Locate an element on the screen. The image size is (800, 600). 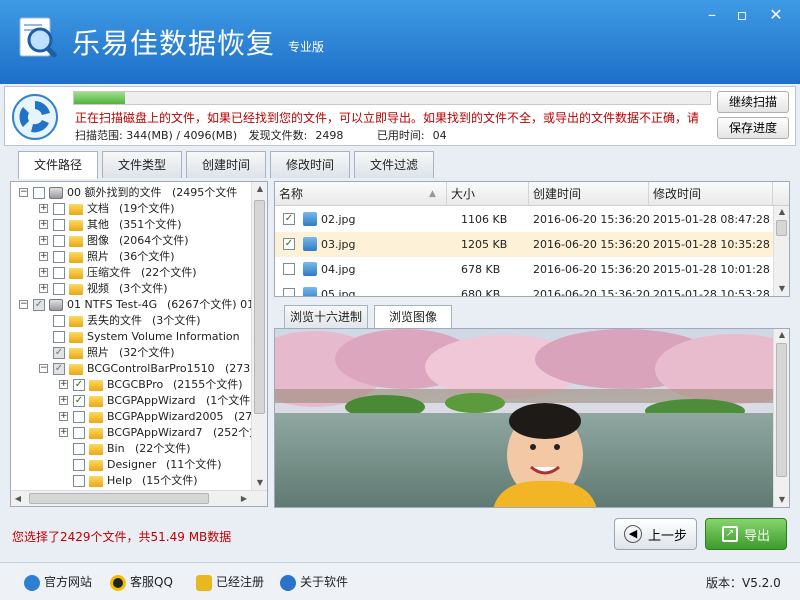
tree-node: +BCGPAppWizard2005(271个 is located at coordinates (139, 417).